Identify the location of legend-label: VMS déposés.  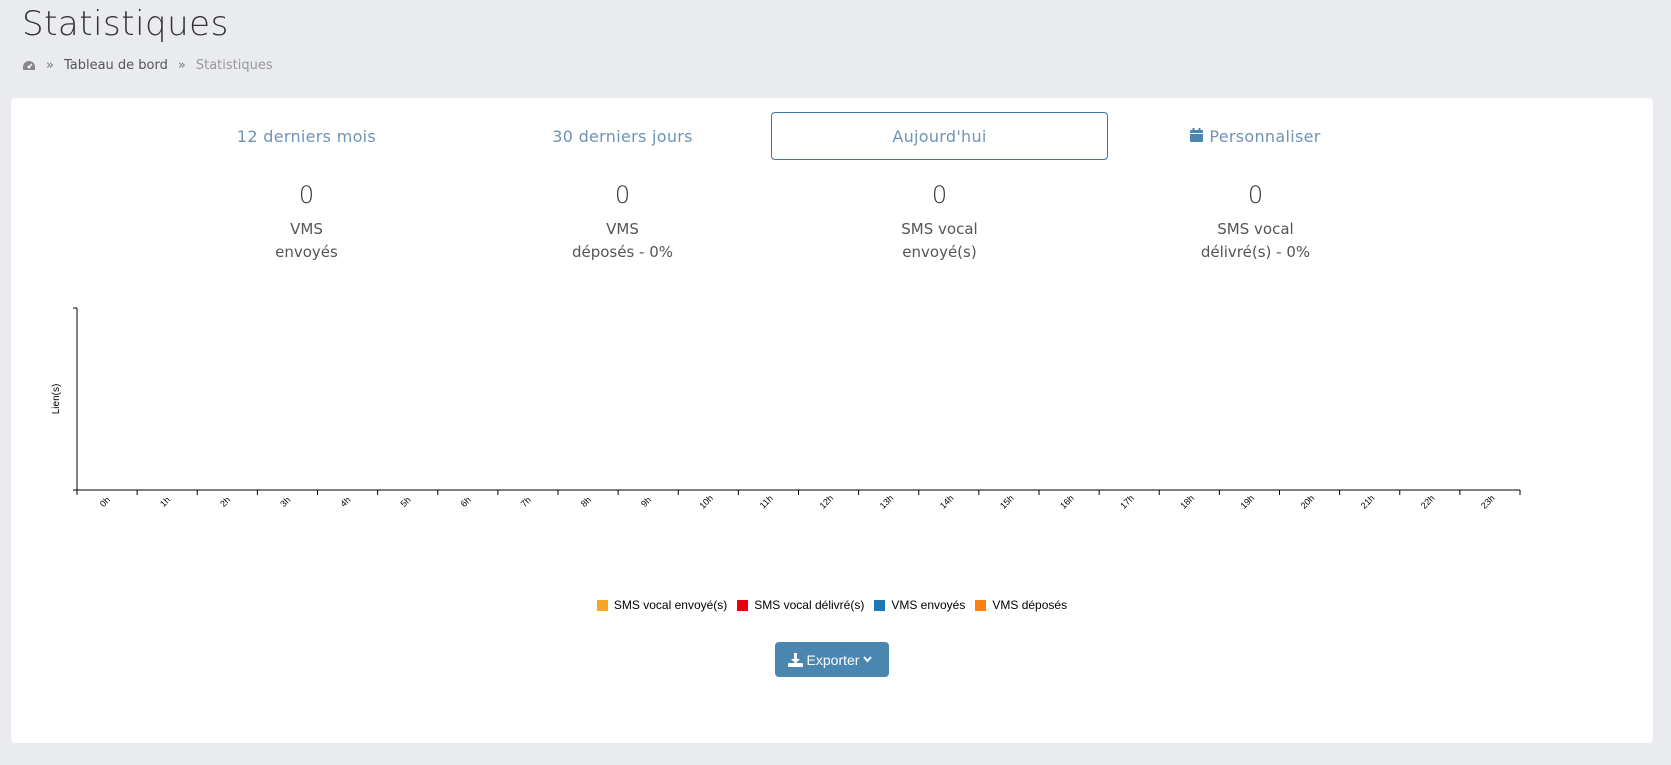
(1030, 605).